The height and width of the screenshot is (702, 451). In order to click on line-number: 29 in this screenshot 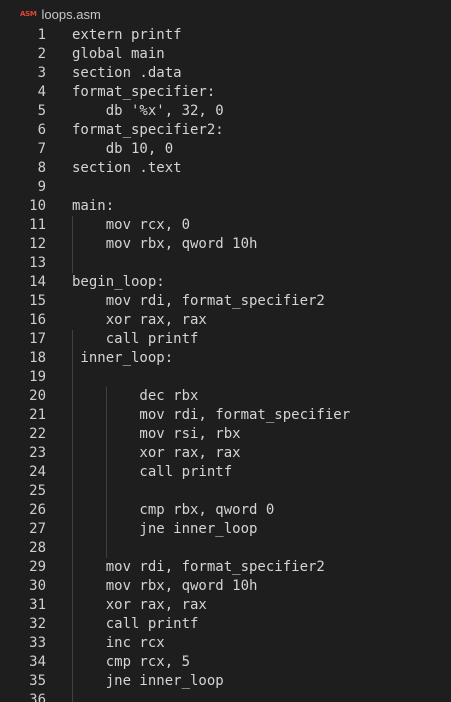, I will do `click(37, 567)`.